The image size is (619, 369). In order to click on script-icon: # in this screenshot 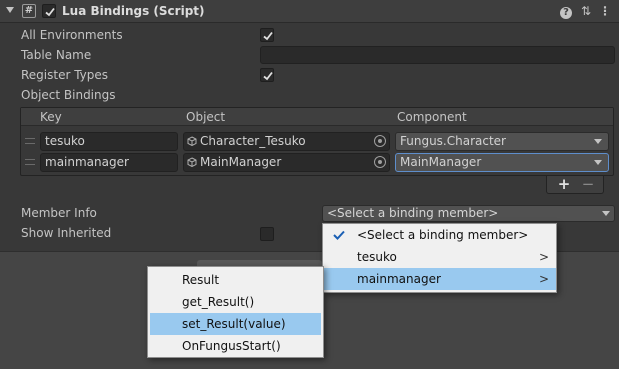, I will do `click(29, 11)`.